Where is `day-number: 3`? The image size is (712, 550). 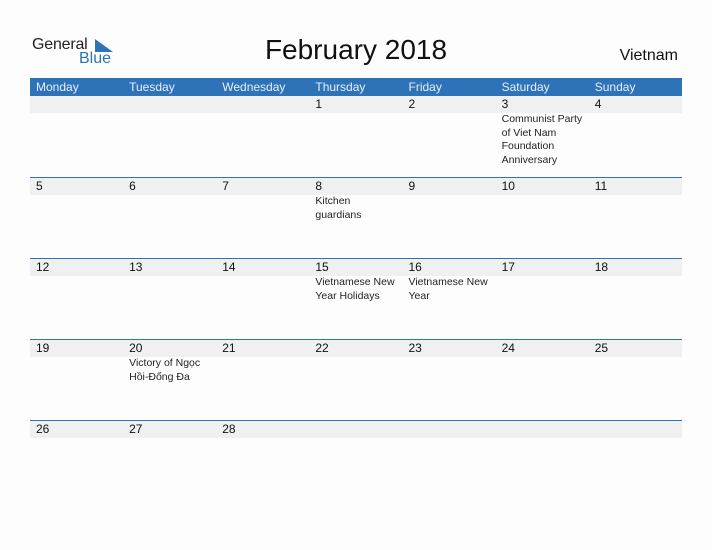 day-number: 3 is located at coordinates (505, 104).